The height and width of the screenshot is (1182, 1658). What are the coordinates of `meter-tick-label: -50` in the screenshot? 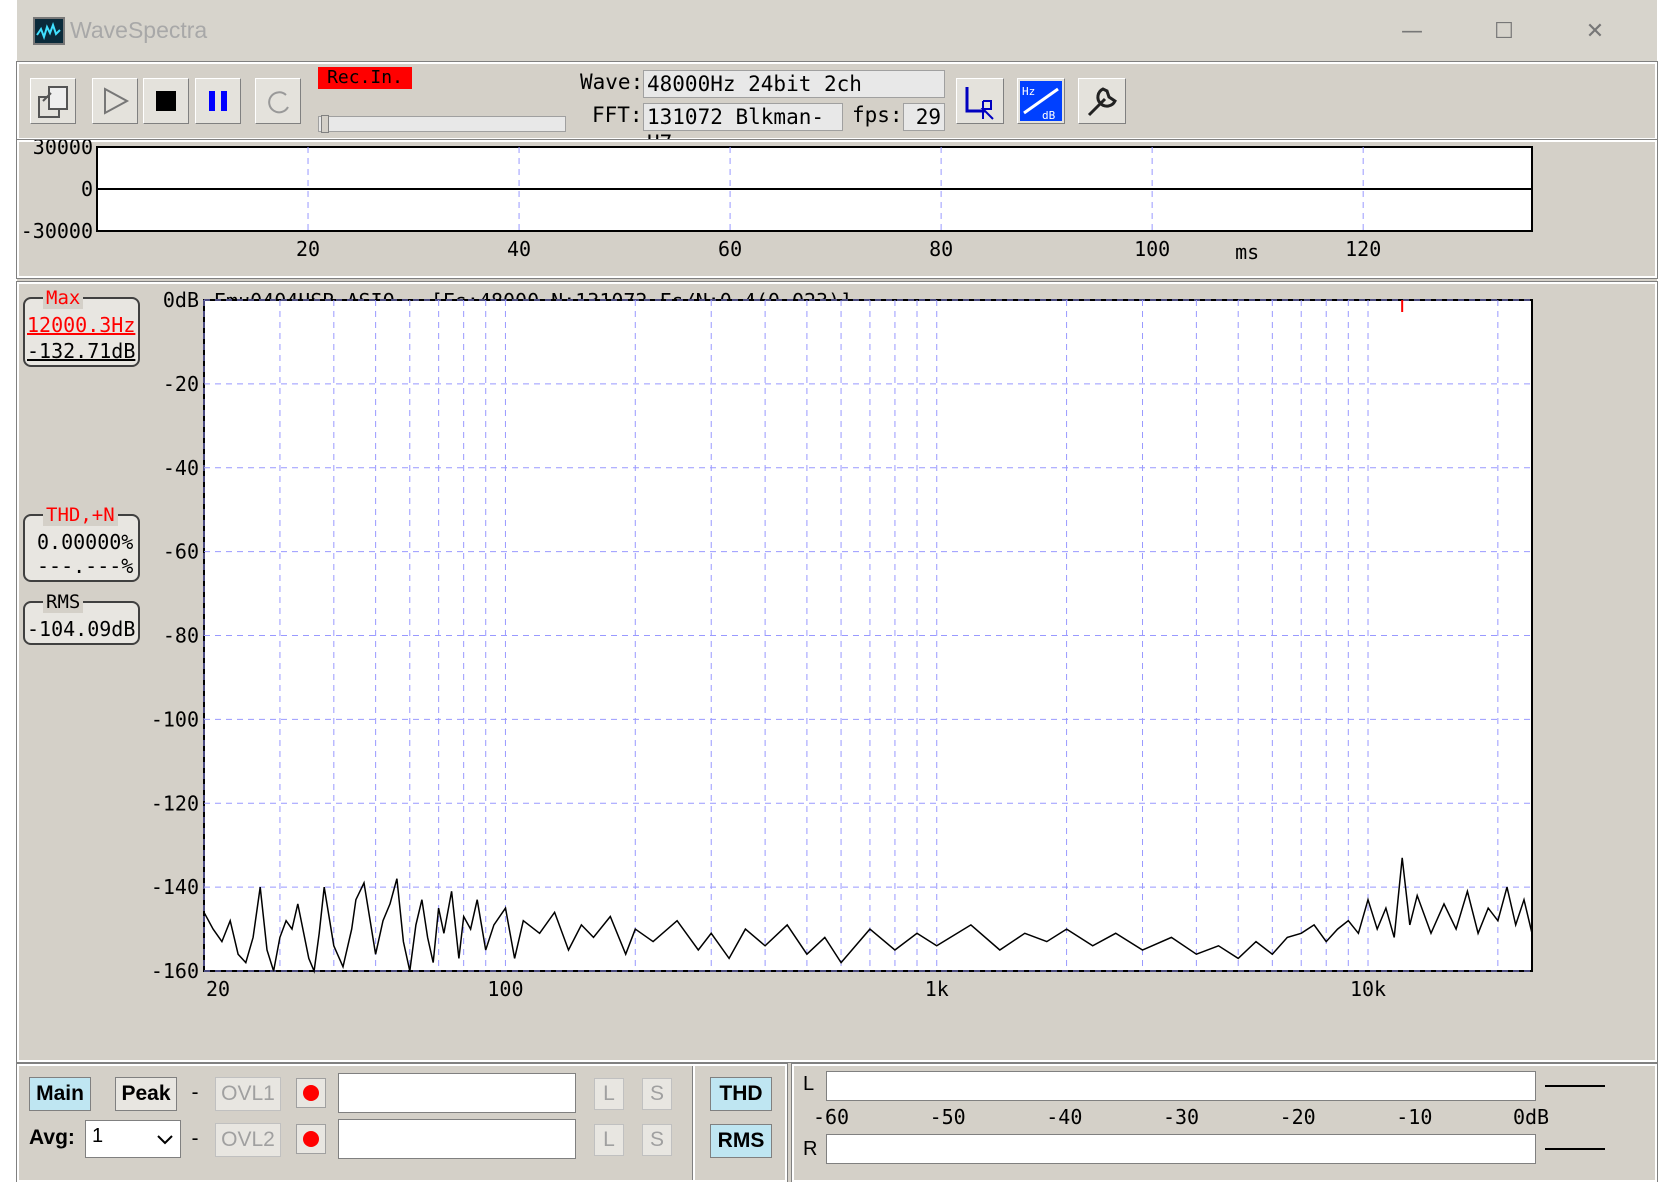 It's located at (947, 1117).